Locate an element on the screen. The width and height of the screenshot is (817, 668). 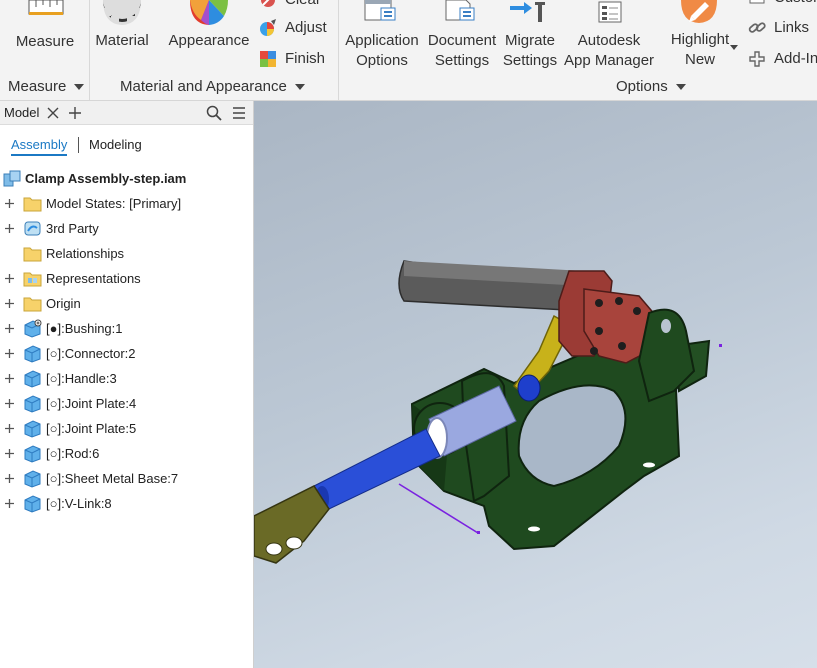
add-ins-label: Add-Ins is located at coordinates (795, 58).